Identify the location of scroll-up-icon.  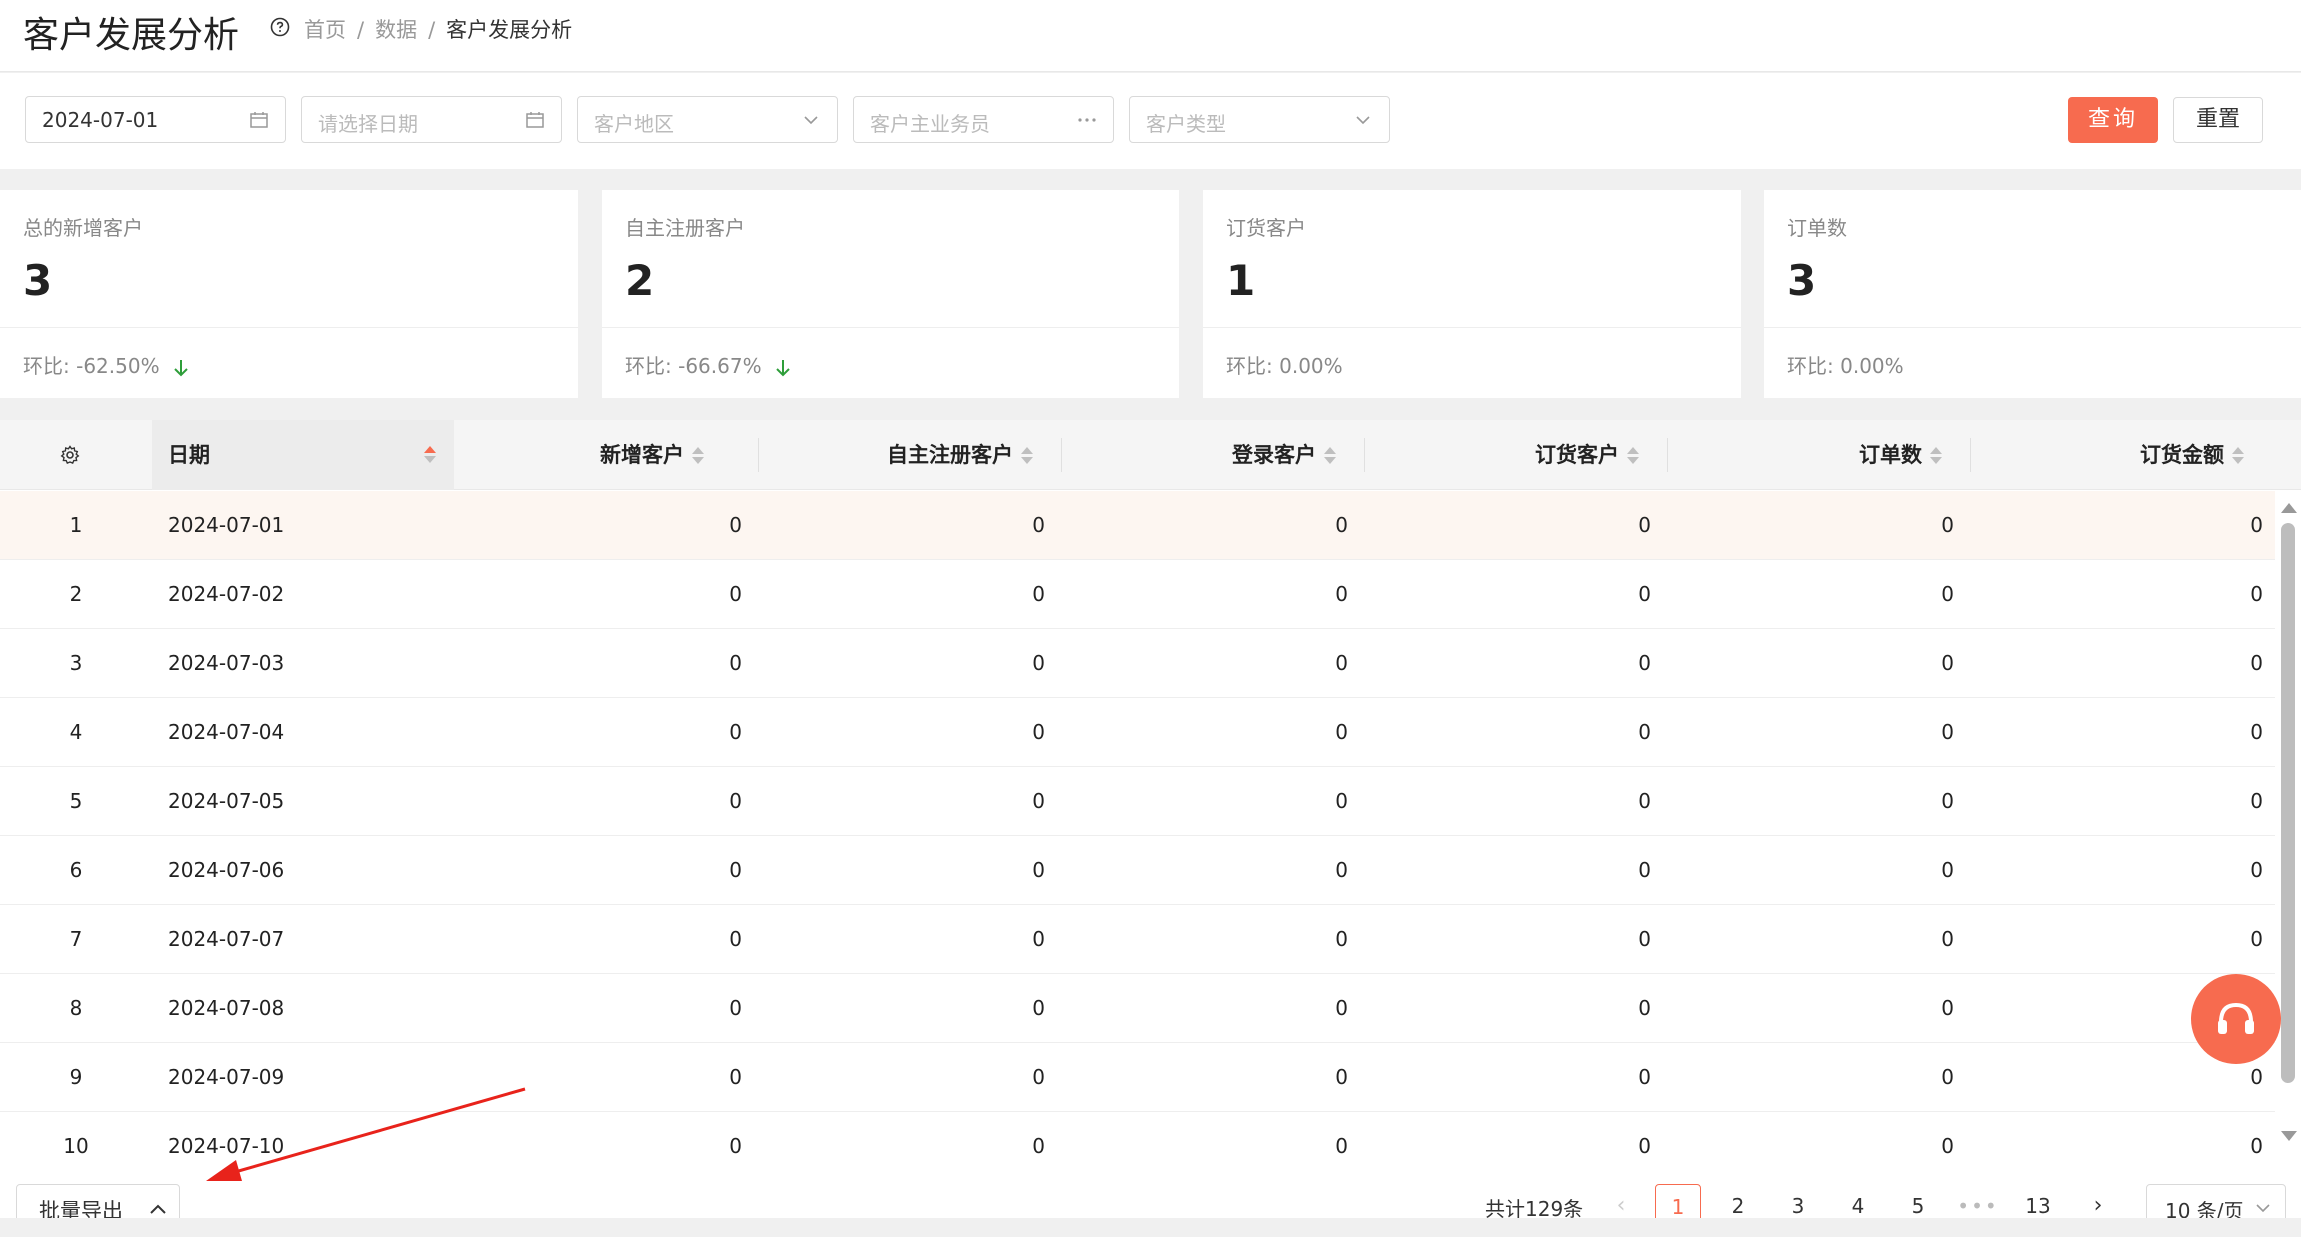
(2289, 508).